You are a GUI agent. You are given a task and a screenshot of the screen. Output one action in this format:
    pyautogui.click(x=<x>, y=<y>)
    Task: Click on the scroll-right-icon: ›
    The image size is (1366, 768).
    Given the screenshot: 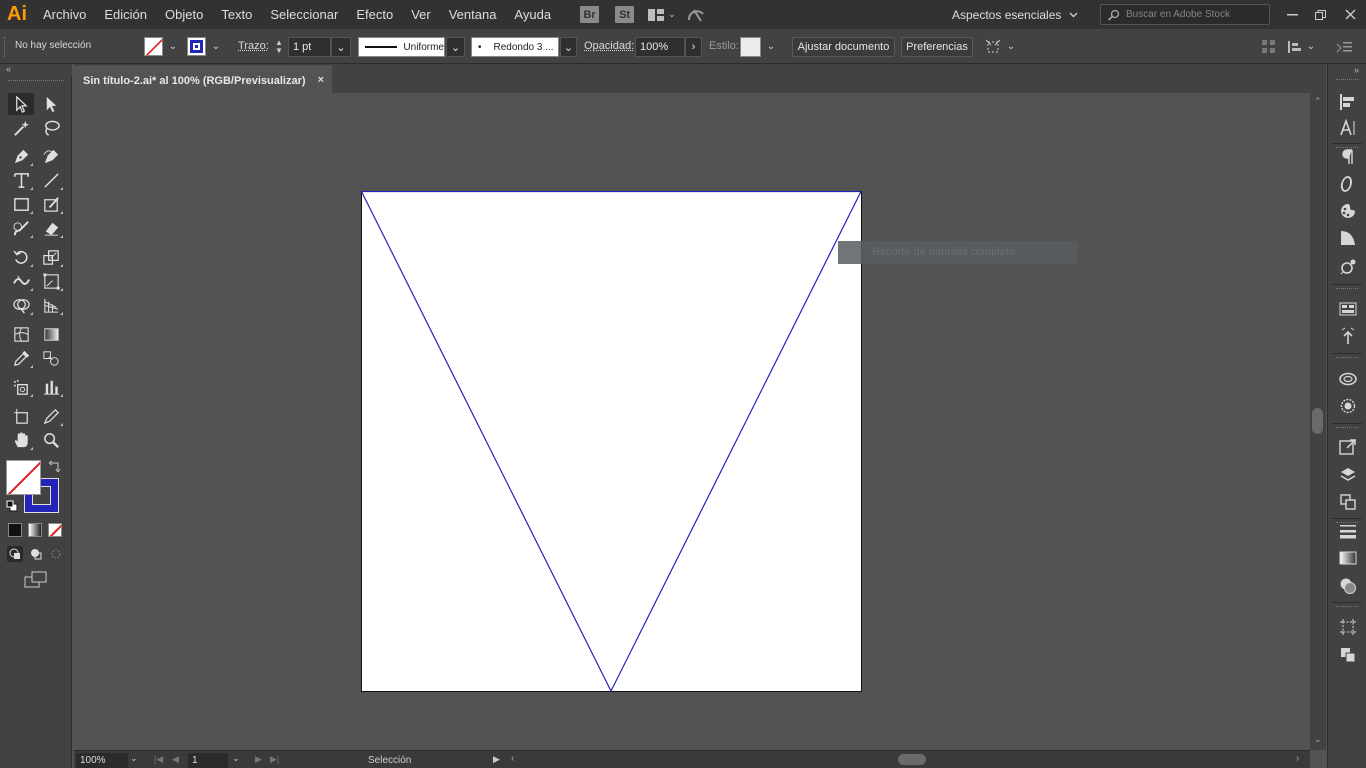 What is the action you would take?
    pyautogui.click(x=1297, y=758)
    